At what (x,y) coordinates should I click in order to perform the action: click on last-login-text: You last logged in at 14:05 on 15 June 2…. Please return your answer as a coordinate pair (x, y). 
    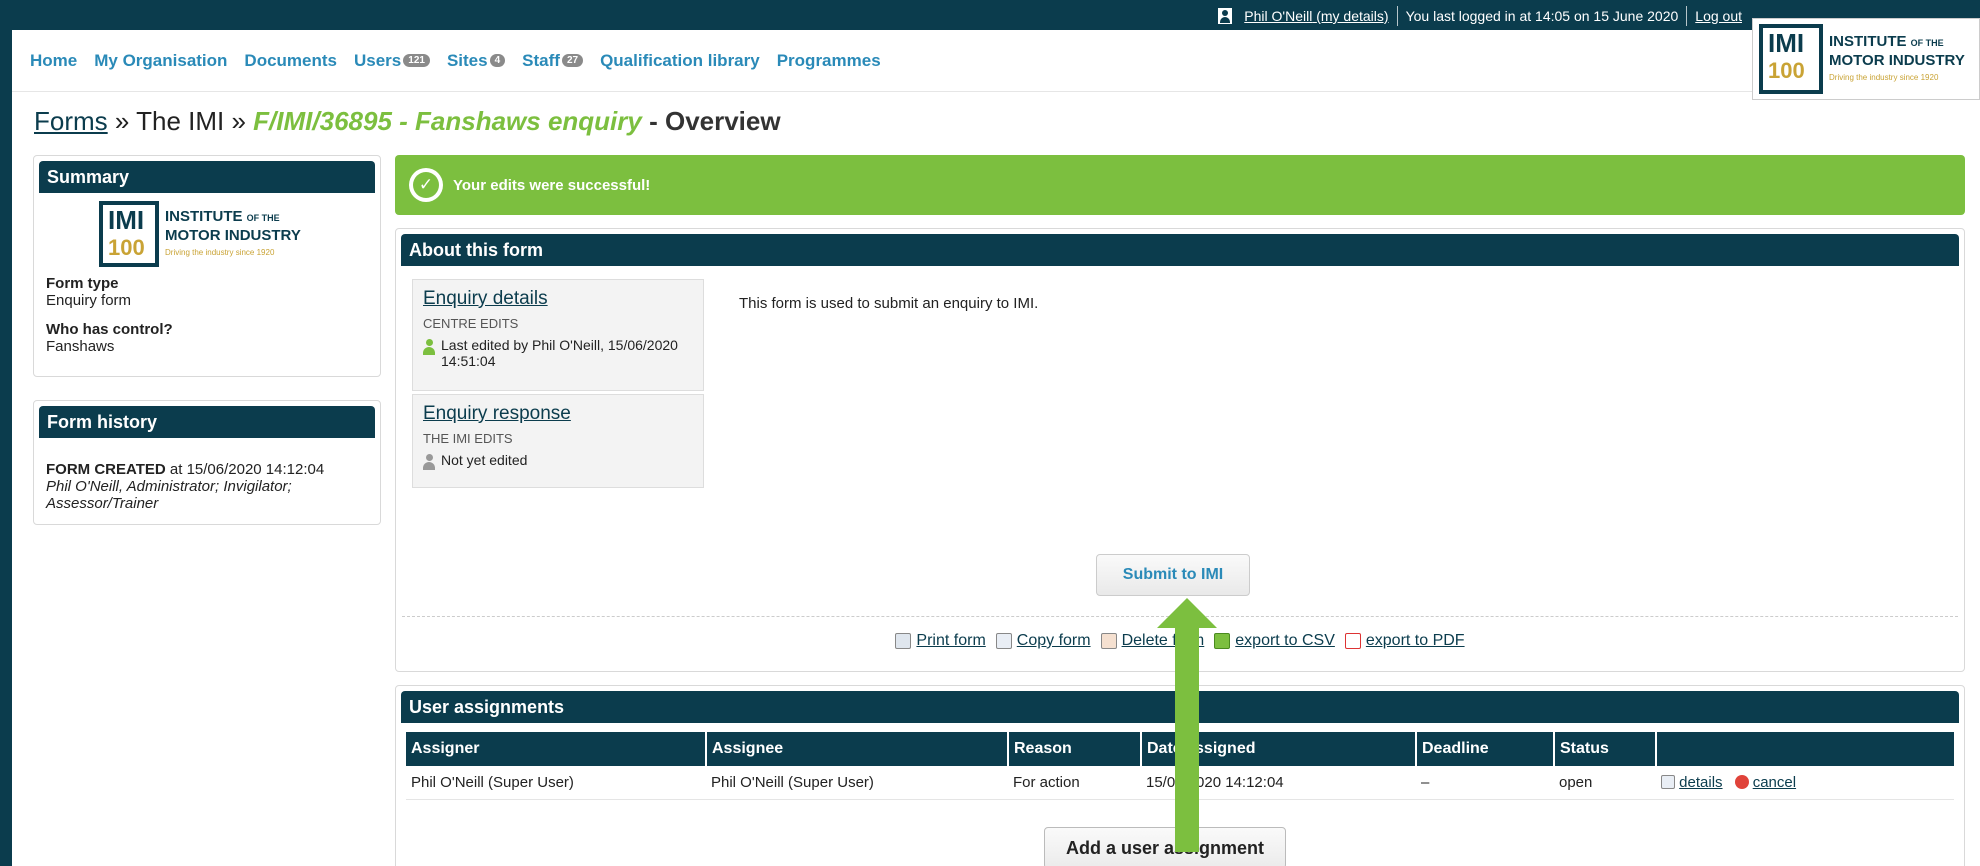
    Looking at the image, I should click on (1542, 16).